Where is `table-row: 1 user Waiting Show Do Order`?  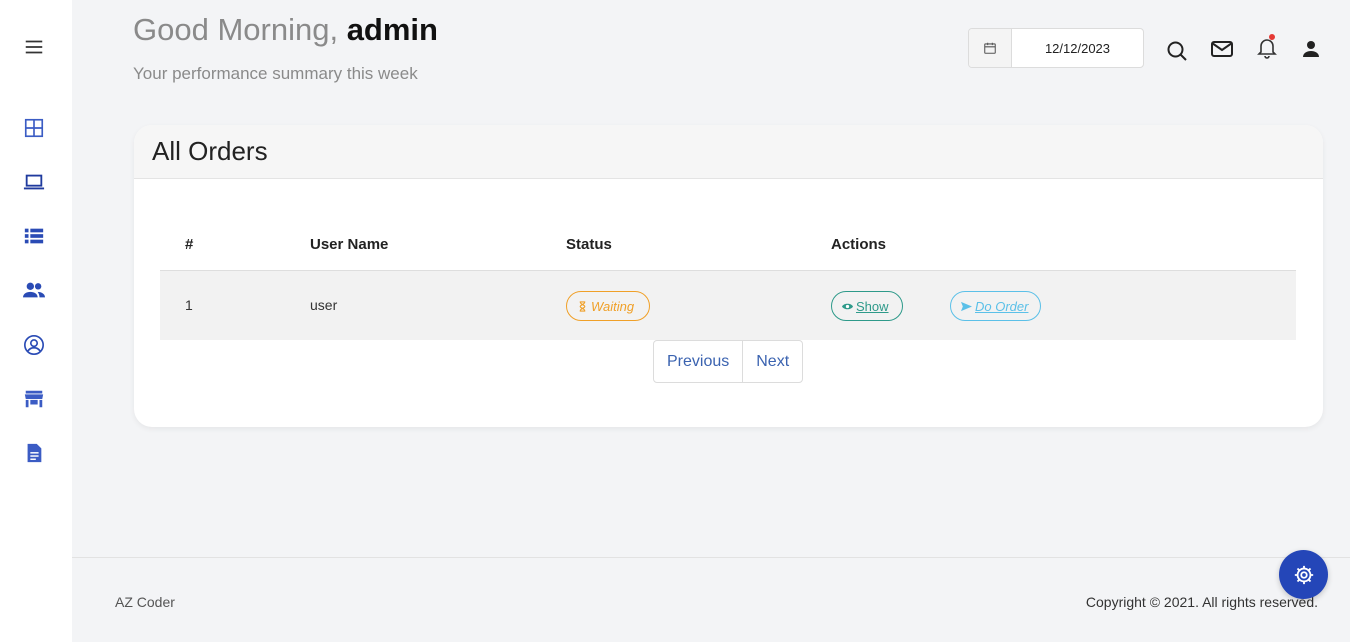 table-row: 1 user Waiting Show Do Order is located at coordinates (728, 305).